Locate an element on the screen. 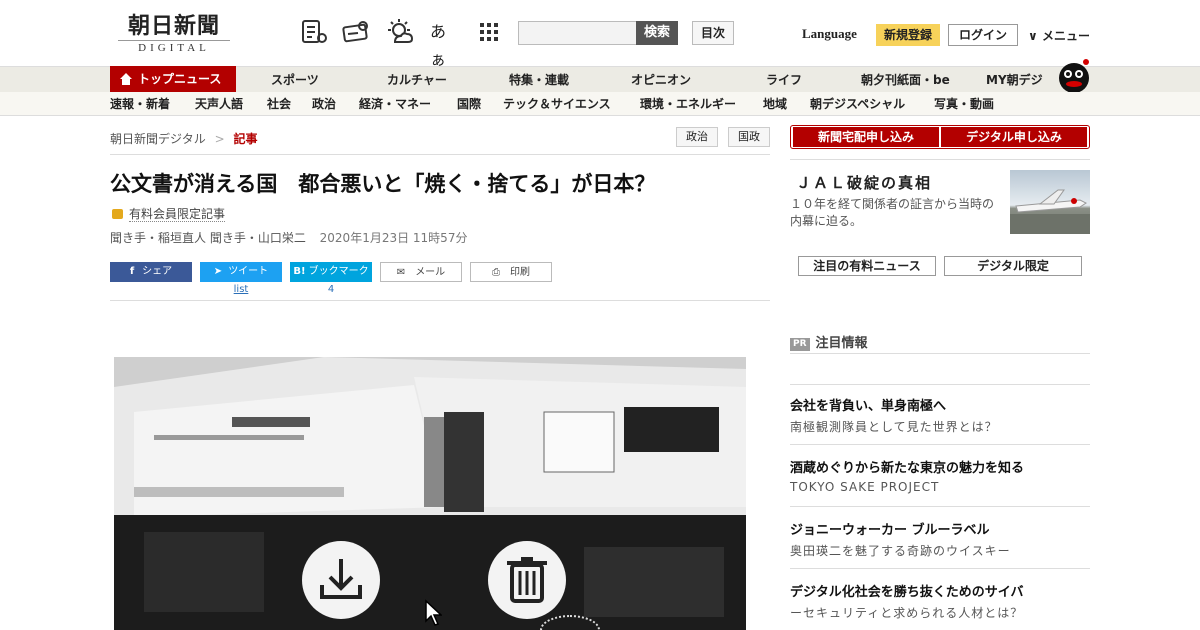  pr-item-sub: 南極観測隊員として見た世界とは？ is located at coordinates (894, 426).